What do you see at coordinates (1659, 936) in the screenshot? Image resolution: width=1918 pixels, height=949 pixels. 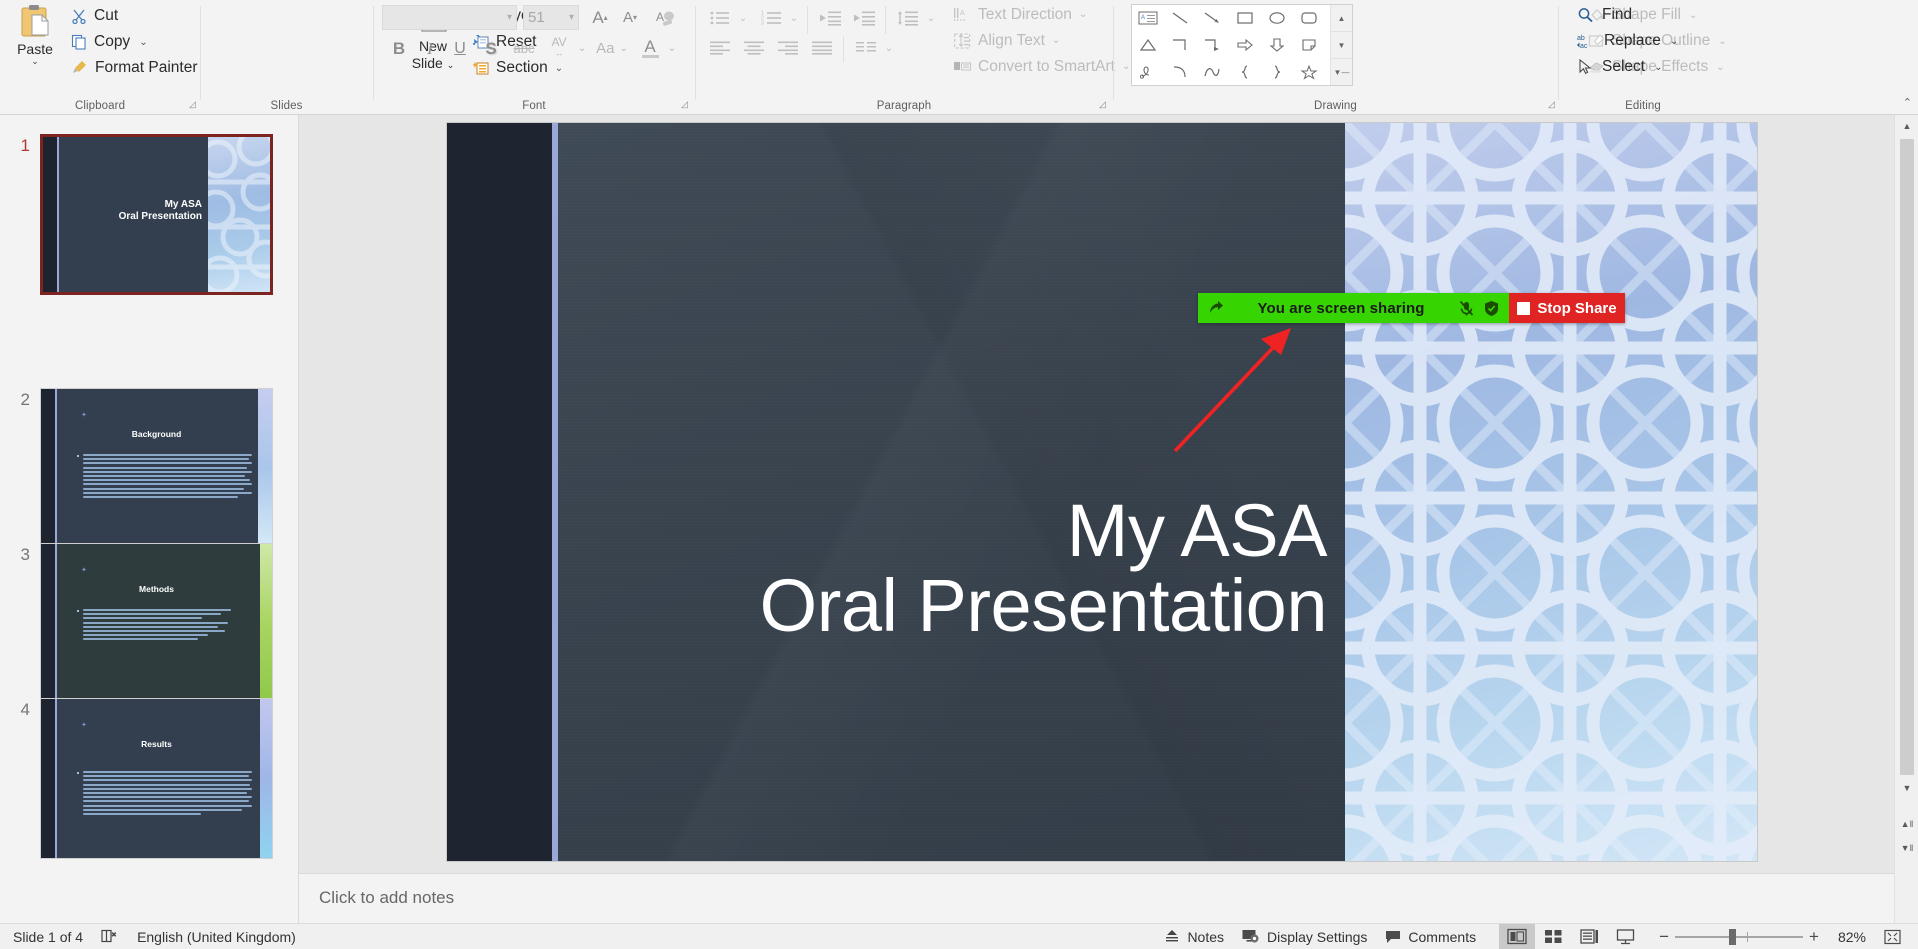 I see `zoom-out-button: −` at bounding box center [1659, 936].